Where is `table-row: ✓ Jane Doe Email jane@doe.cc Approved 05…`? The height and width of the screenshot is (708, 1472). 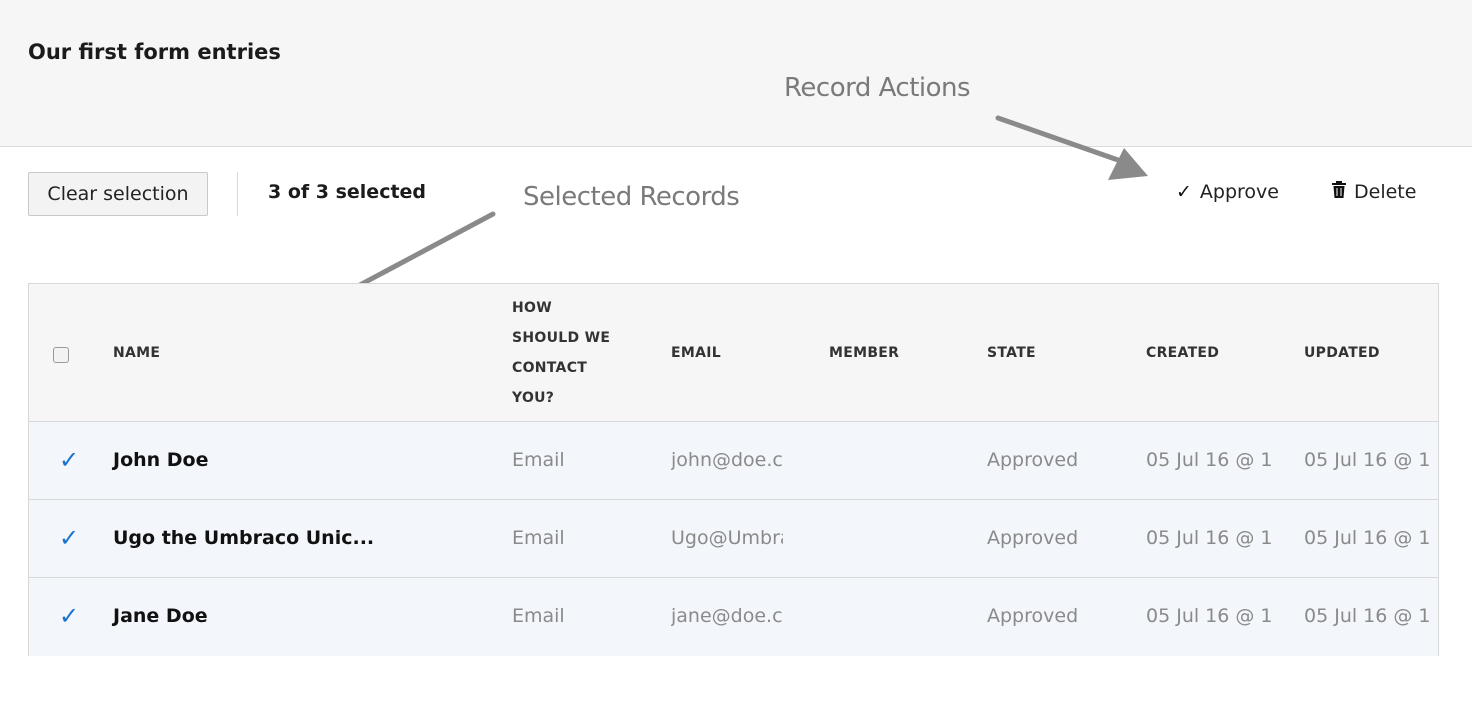
table-row: ✓ Jane Doe Email jane@doe.cc Approved 05… is located at coordinates (733, 617).